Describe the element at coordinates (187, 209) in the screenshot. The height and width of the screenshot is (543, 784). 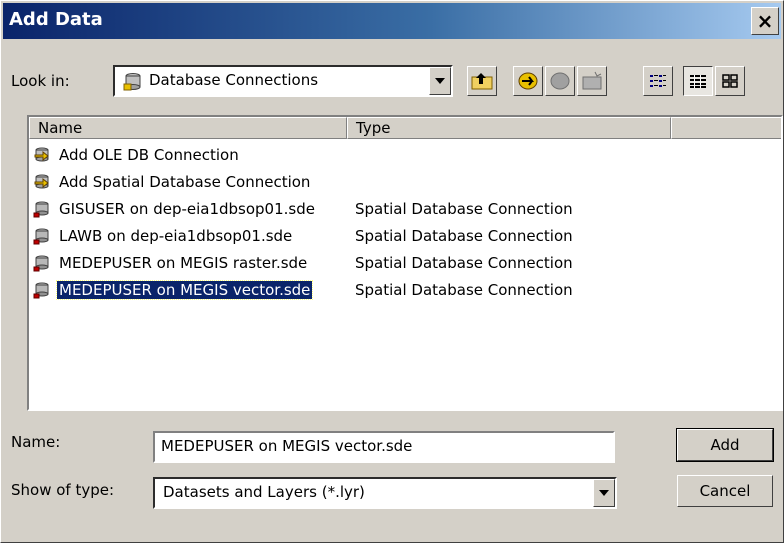
I see `list-item-name: GISUSER on dep-eia1dbsop01.sde` at that location.